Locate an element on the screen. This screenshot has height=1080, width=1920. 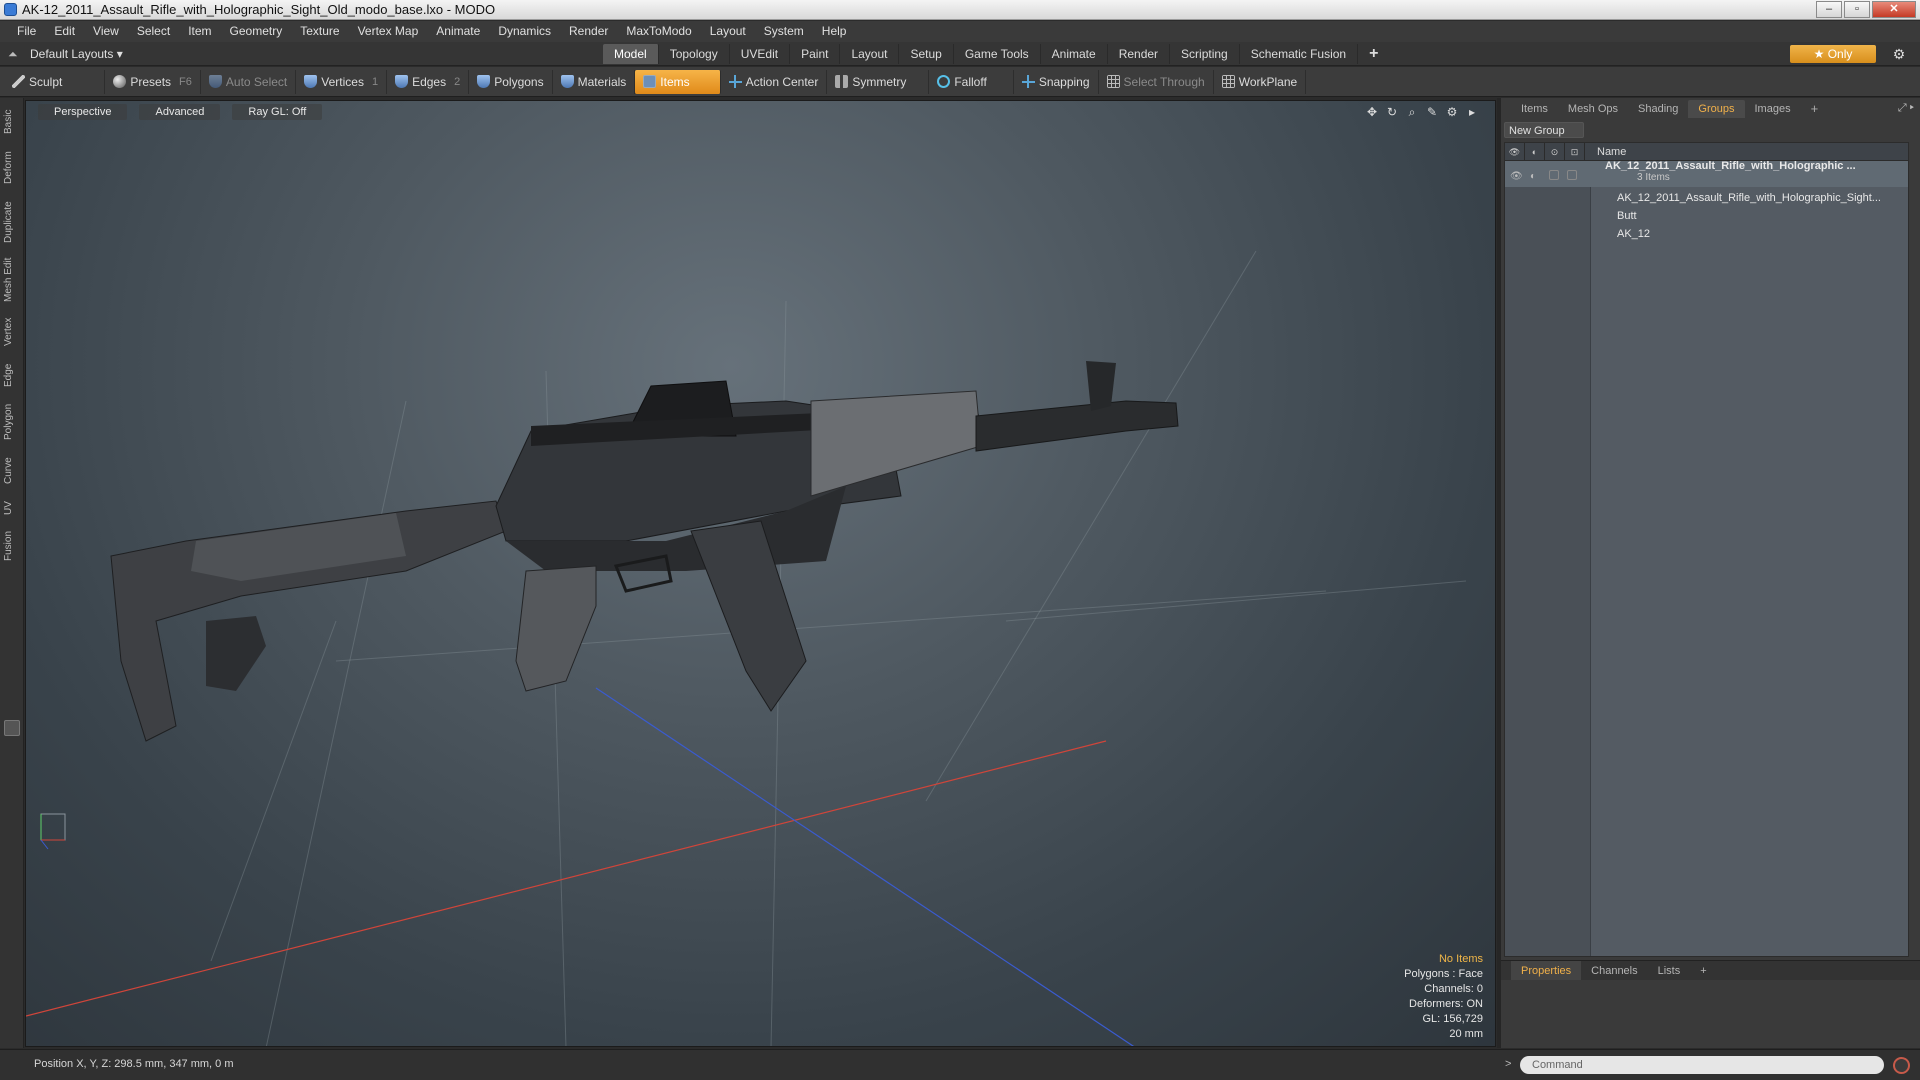
pan-icon: ✥ is located at coordinates (1372, 112).